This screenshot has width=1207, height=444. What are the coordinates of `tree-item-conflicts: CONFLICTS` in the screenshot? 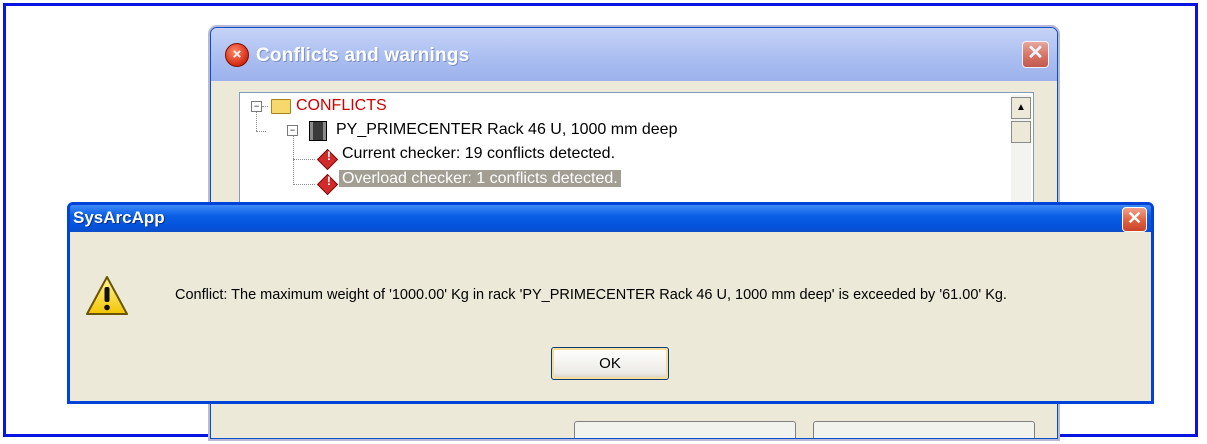 It's located at (341, 106).